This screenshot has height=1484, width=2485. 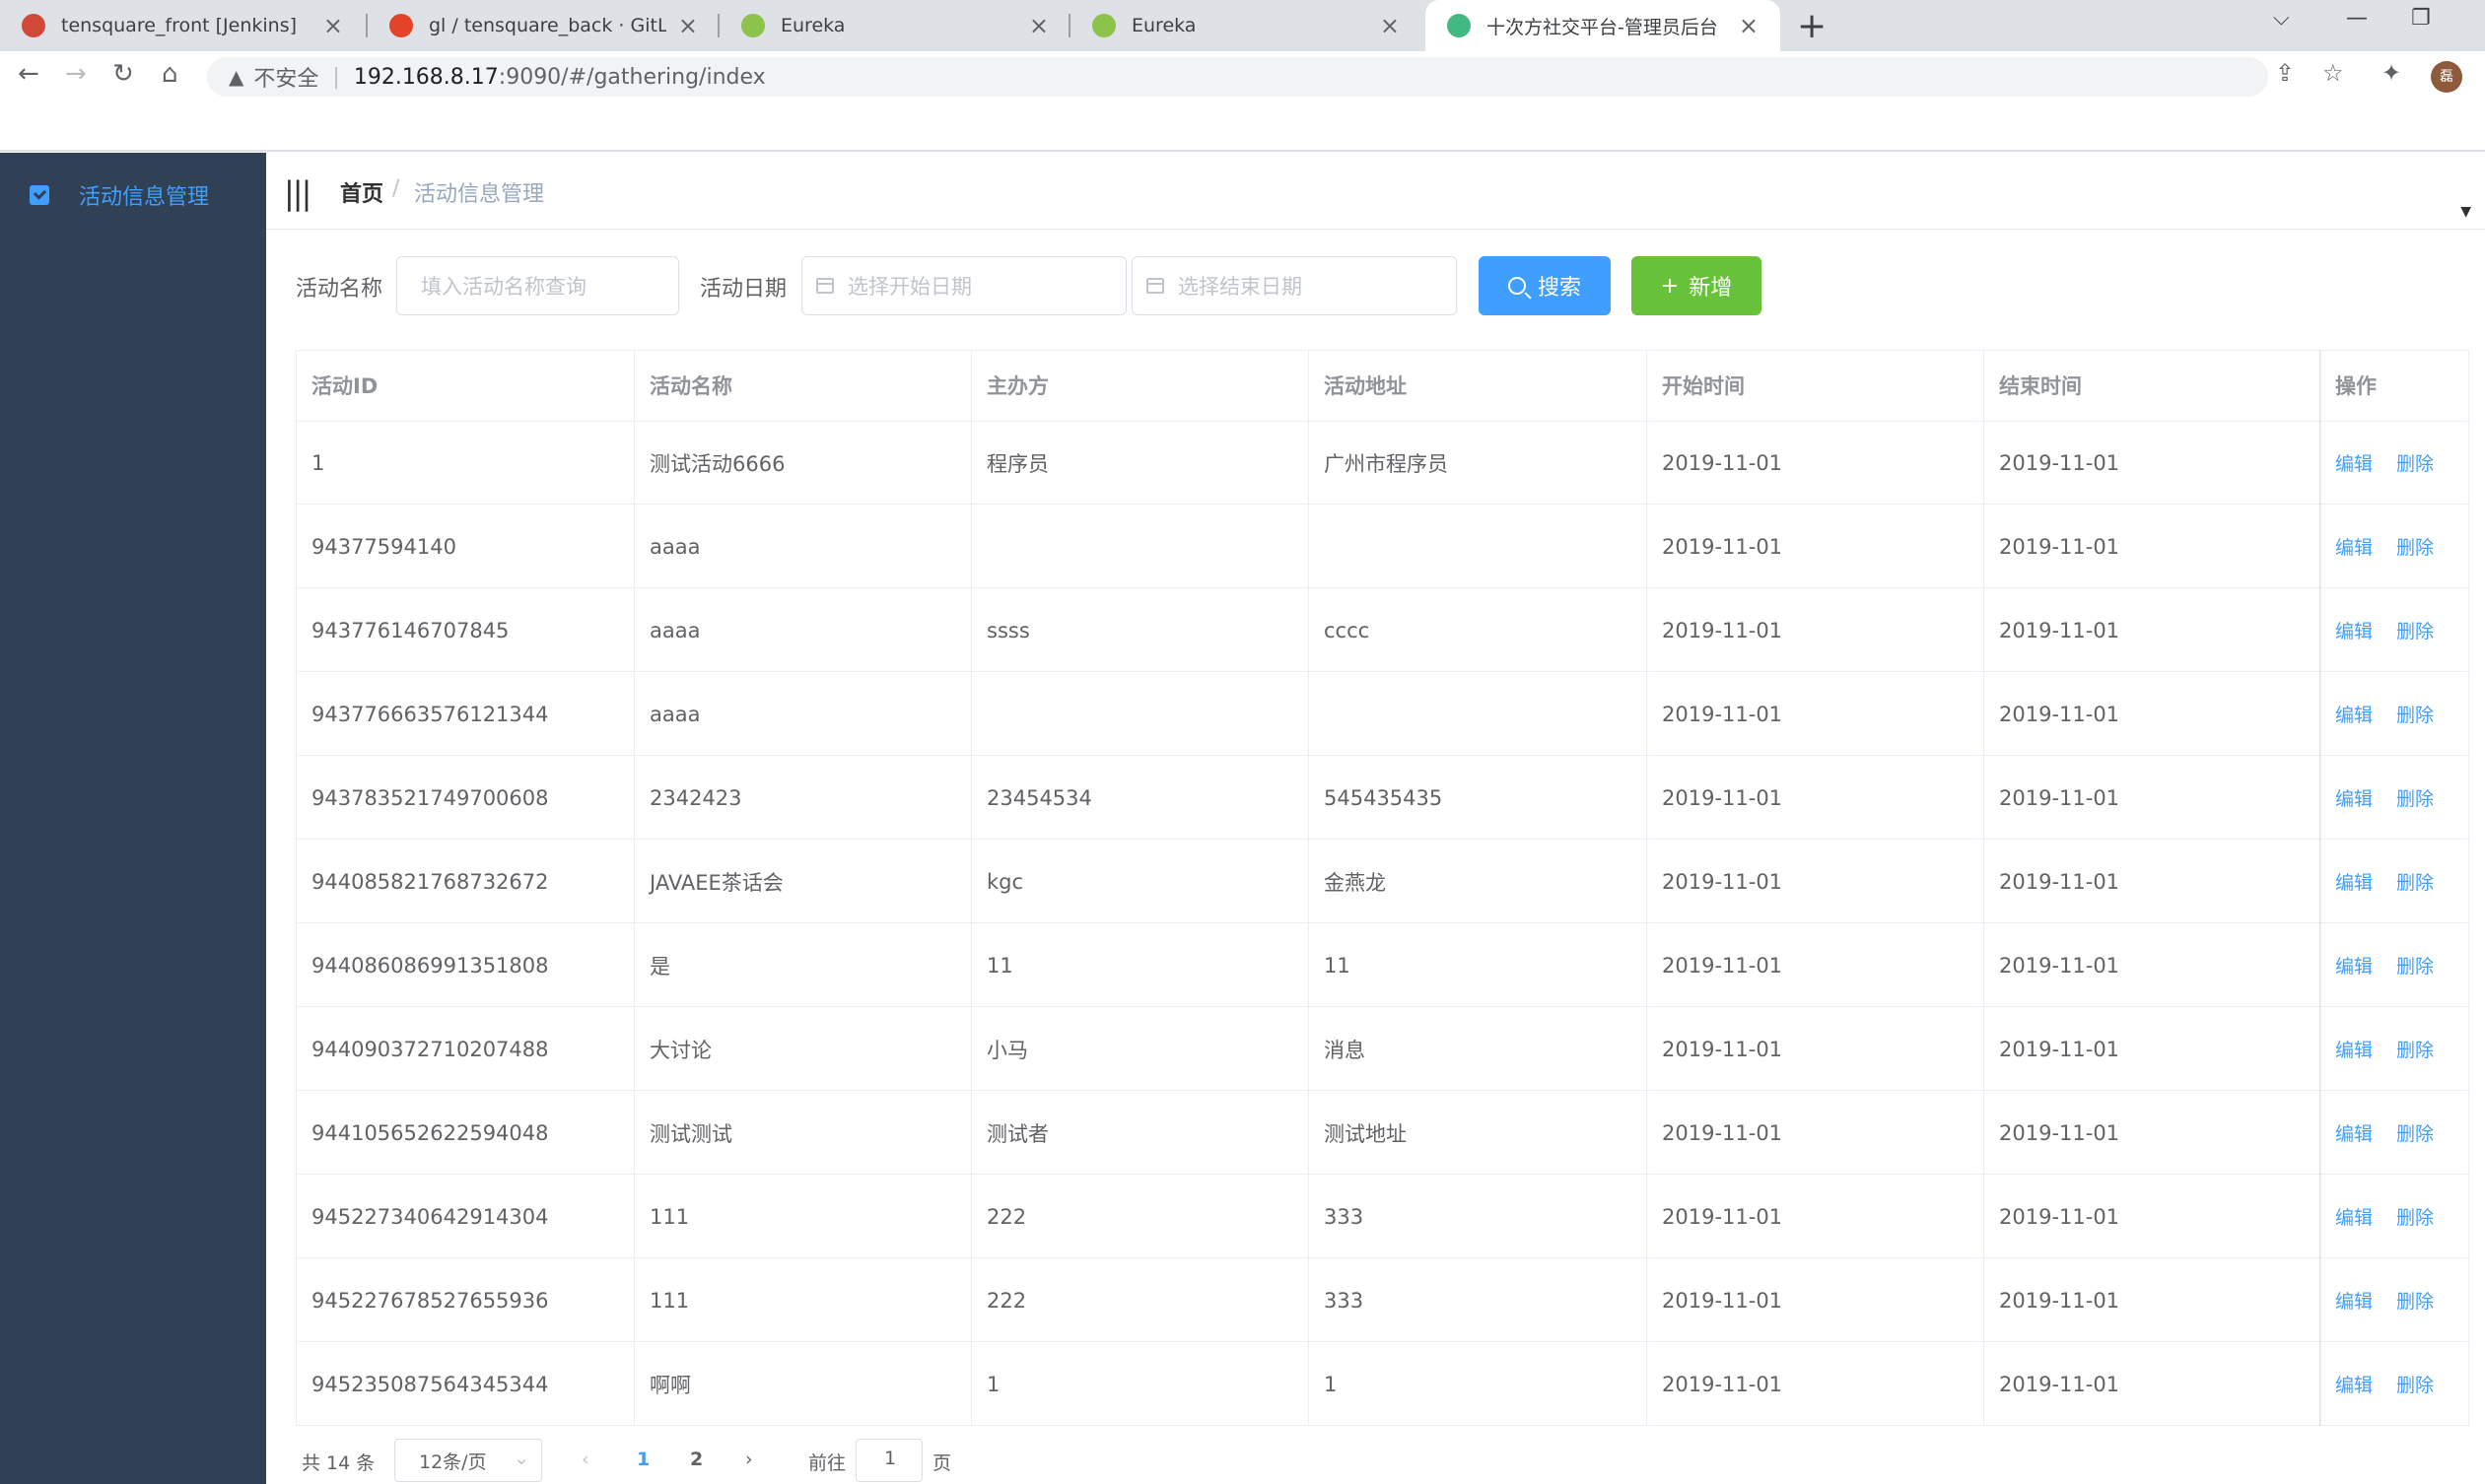 What do you see at coordinates (2333, 73) in the screenshot?
I see `bookmark-star-icon: ☆` at bounding box center [2333, 73].